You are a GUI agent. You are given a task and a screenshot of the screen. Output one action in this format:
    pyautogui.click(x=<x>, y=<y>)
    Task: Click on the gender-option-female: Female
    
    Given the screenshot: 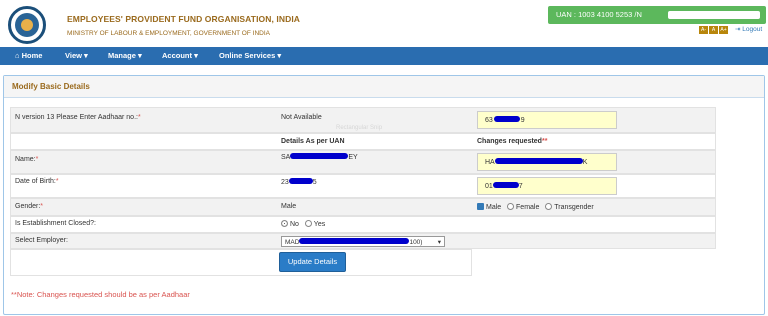 What is the action you would take?
    pyautogui.click(x=523, y=207)
    